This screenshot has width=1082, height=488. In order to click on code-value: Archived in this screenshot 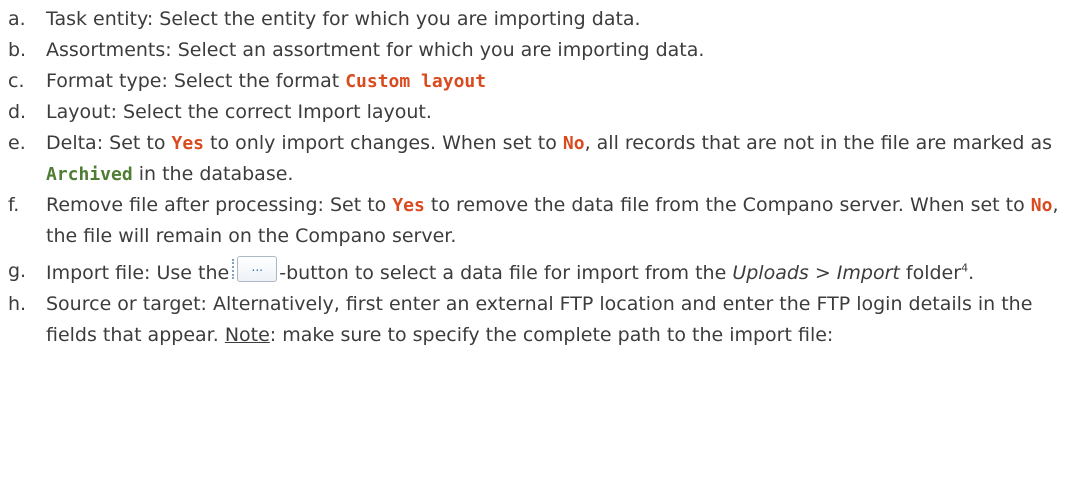, I will do `click(89, 174)`.